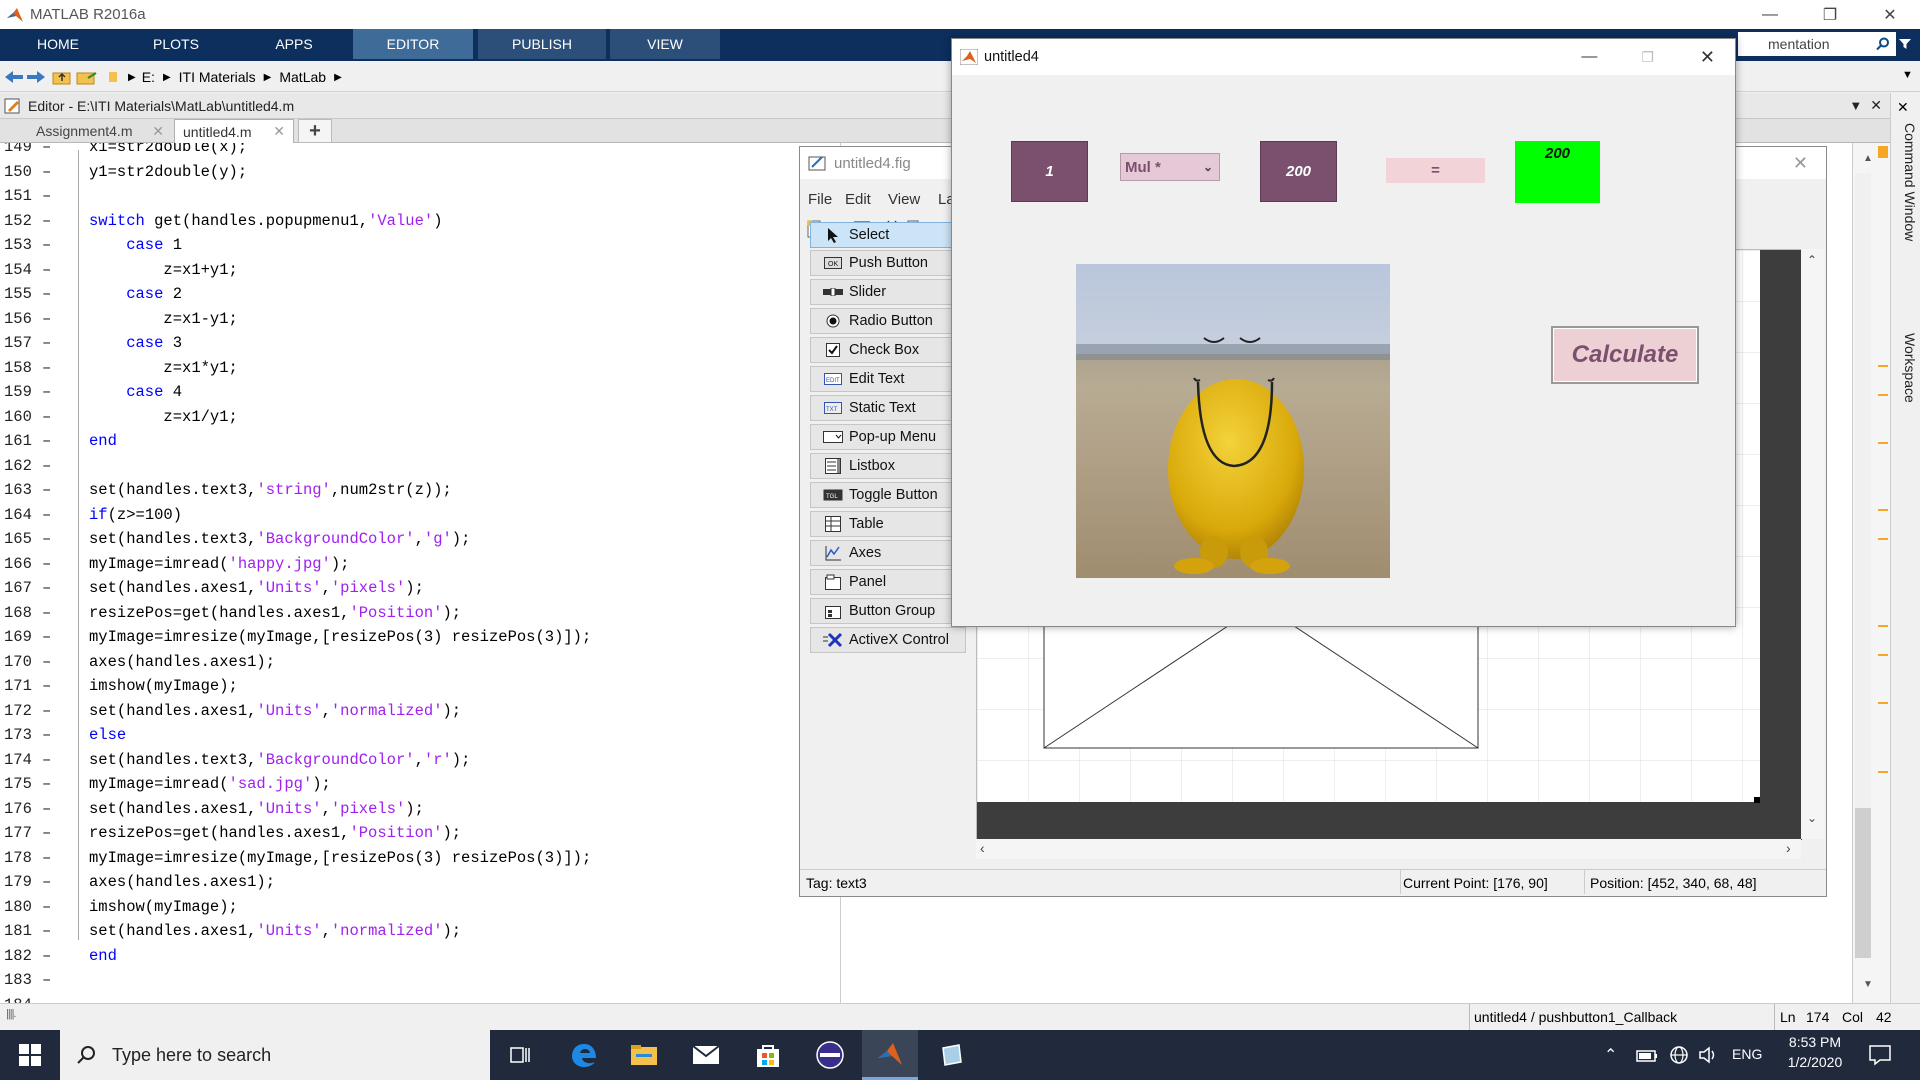 This screenshot has width=1920, height=1080. Describe the element at coordinates (542, 44) in the screenshot. I see `tab-publish: PUBLISH` at that location.